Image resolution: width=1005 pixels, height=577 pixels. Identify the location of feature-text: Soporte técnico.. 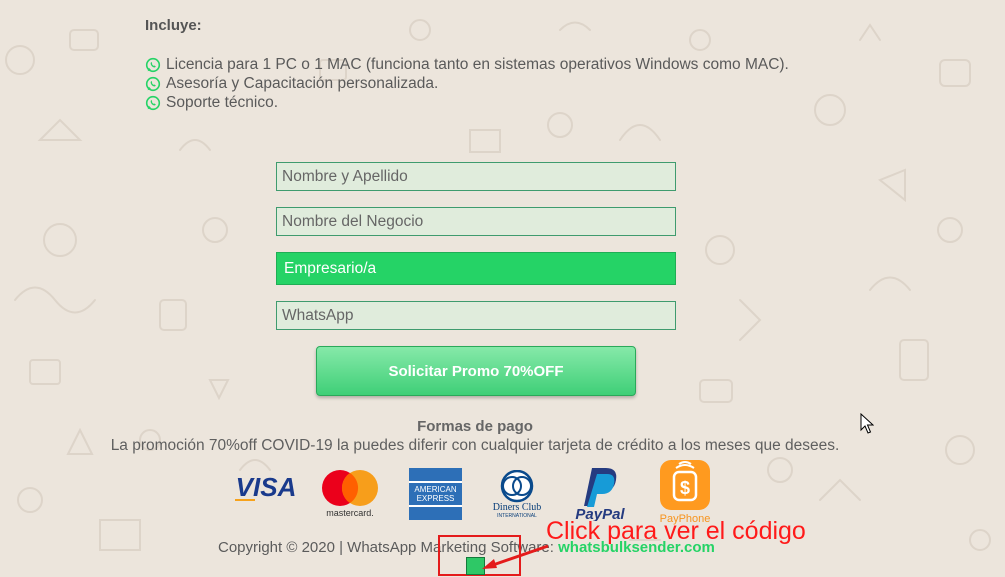
(222, 102).